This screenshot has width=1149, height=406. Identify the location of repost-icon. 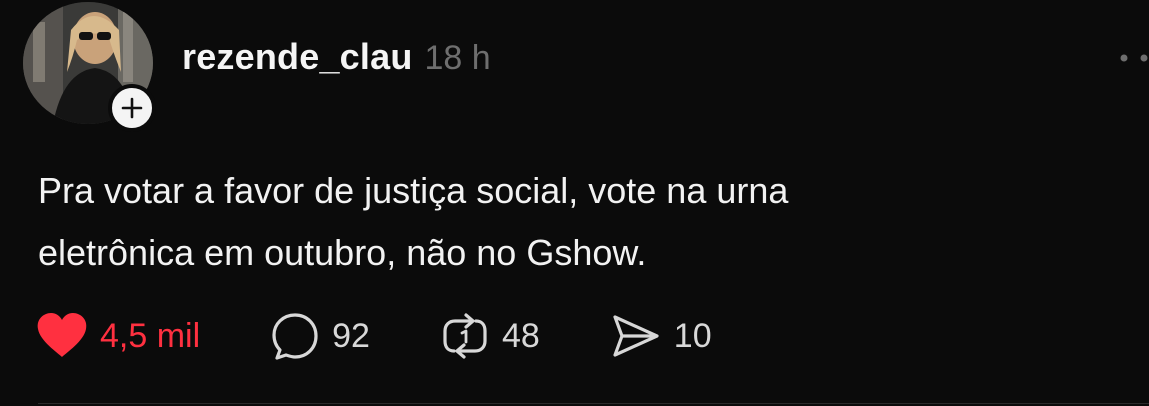
(465, 336).